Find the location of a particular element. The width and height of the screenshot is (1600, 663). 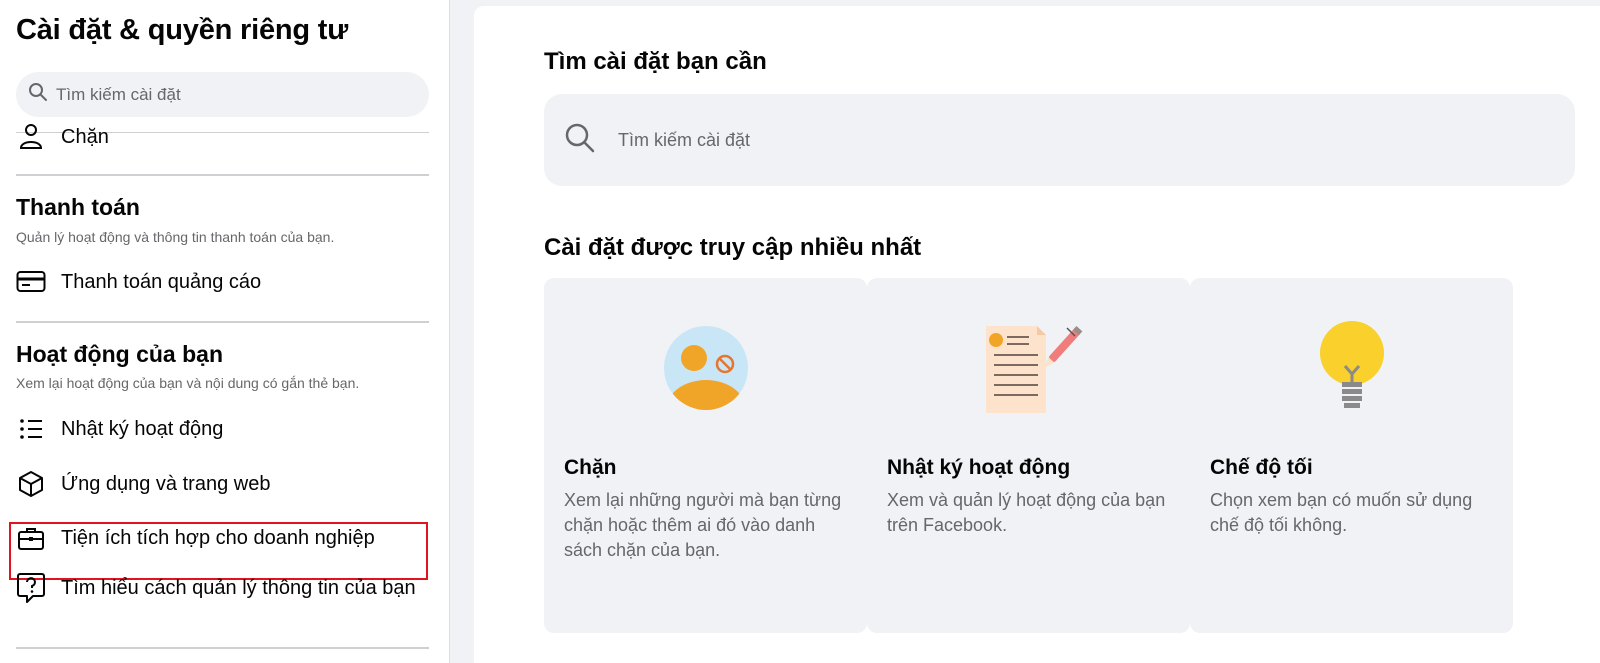

sidebar-item-ad-payments: Thanh toán quảng cáo is located at coordinates (222, 282).